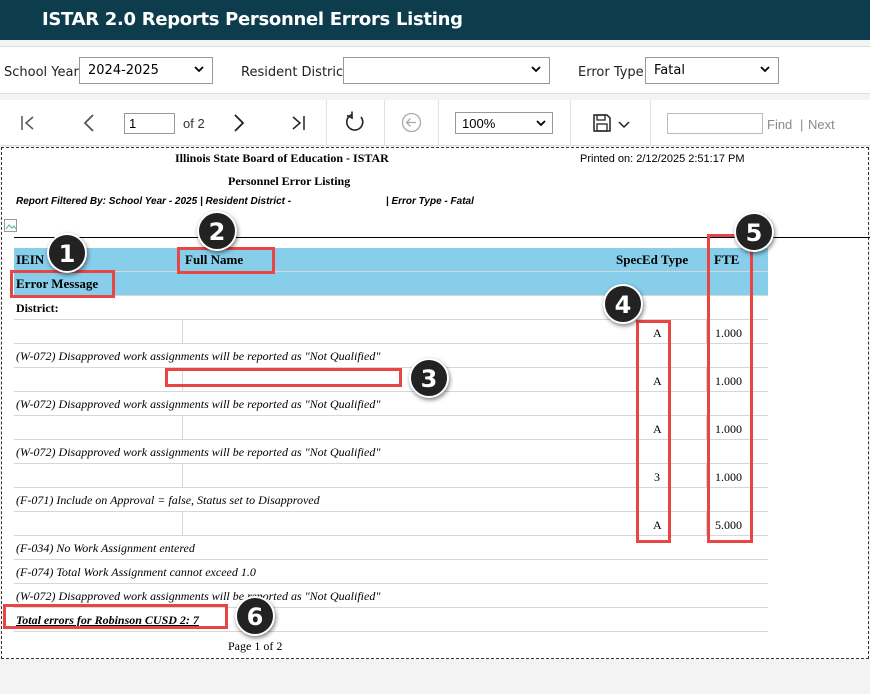 The height and width of the screenshot is (694, 870). I want to click on save-icon, so click(602, 123).